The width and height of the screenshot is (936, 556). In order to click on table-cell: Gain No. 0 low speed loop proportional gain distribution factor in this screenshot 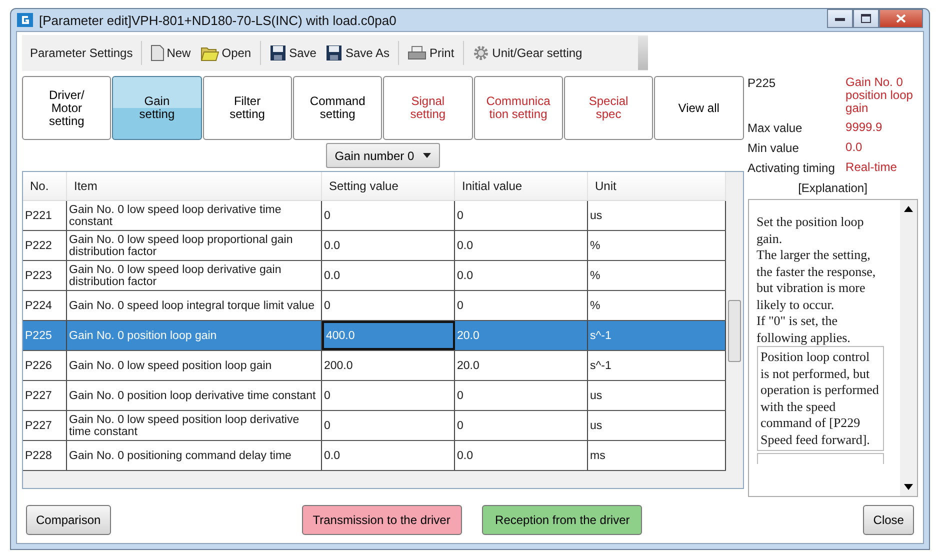, I will do `click(194, 245)`.